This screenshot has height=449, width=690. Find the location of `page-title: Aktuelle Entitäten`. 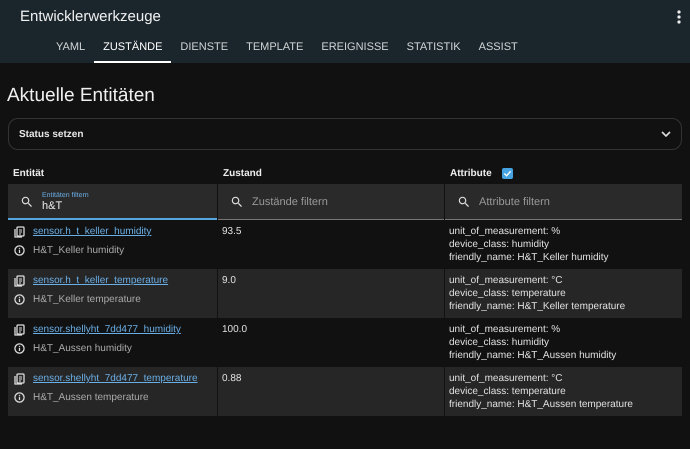

page-title: Aktuelle Entitäten is located at coordinates (81, 96).